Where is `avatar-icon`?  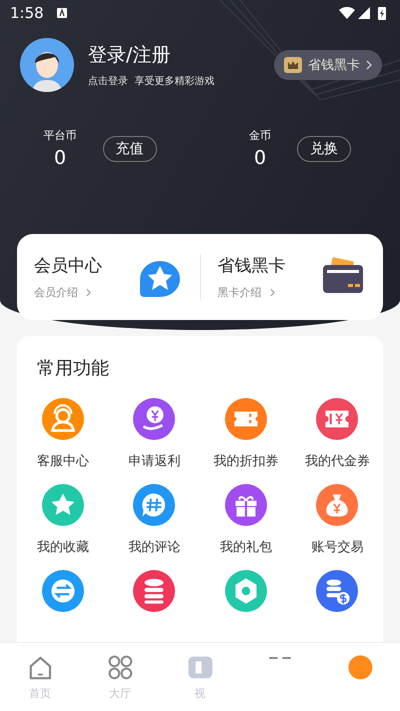 avatar-icon is located at coordinates (47, 65).